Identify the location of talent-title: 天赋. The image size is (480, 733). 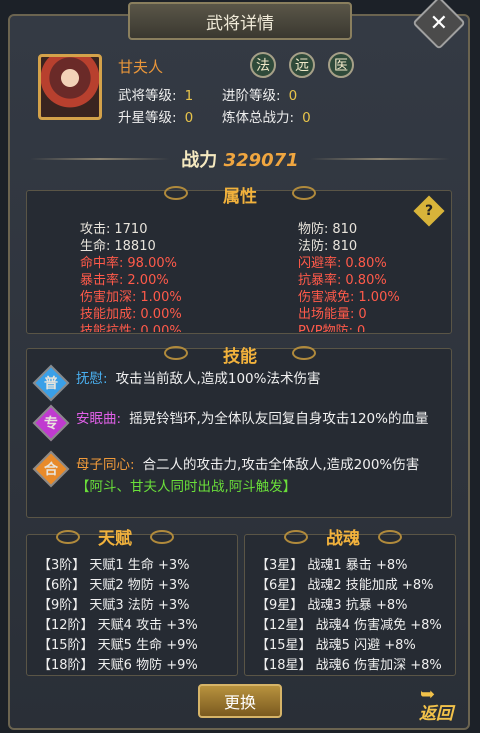
(115, 539).